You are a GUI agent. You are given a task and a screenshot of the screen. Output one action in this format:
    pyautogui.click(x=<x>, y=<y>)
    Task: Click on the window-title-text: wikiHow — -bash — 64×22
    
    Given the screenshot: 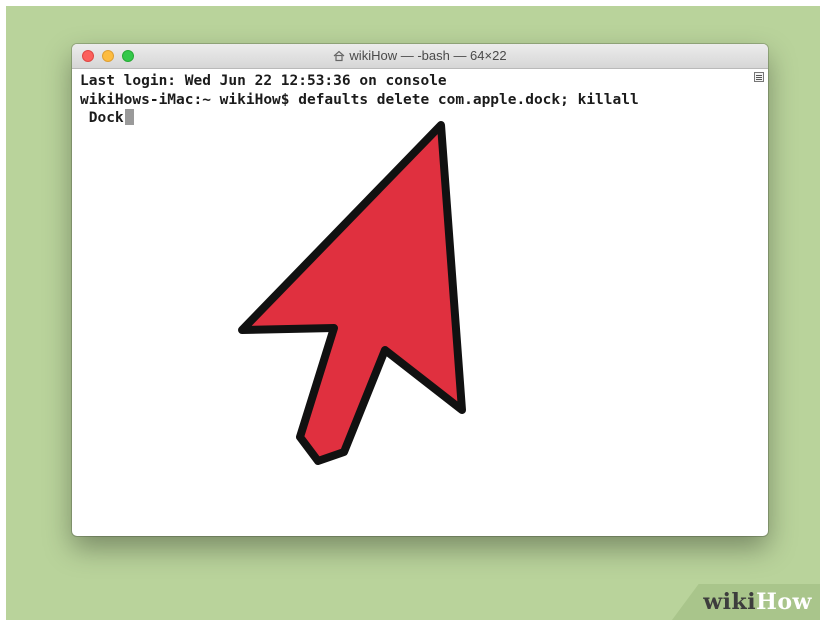 What is the action you would take?
    pyautogui.click(x=428, y=55)
    